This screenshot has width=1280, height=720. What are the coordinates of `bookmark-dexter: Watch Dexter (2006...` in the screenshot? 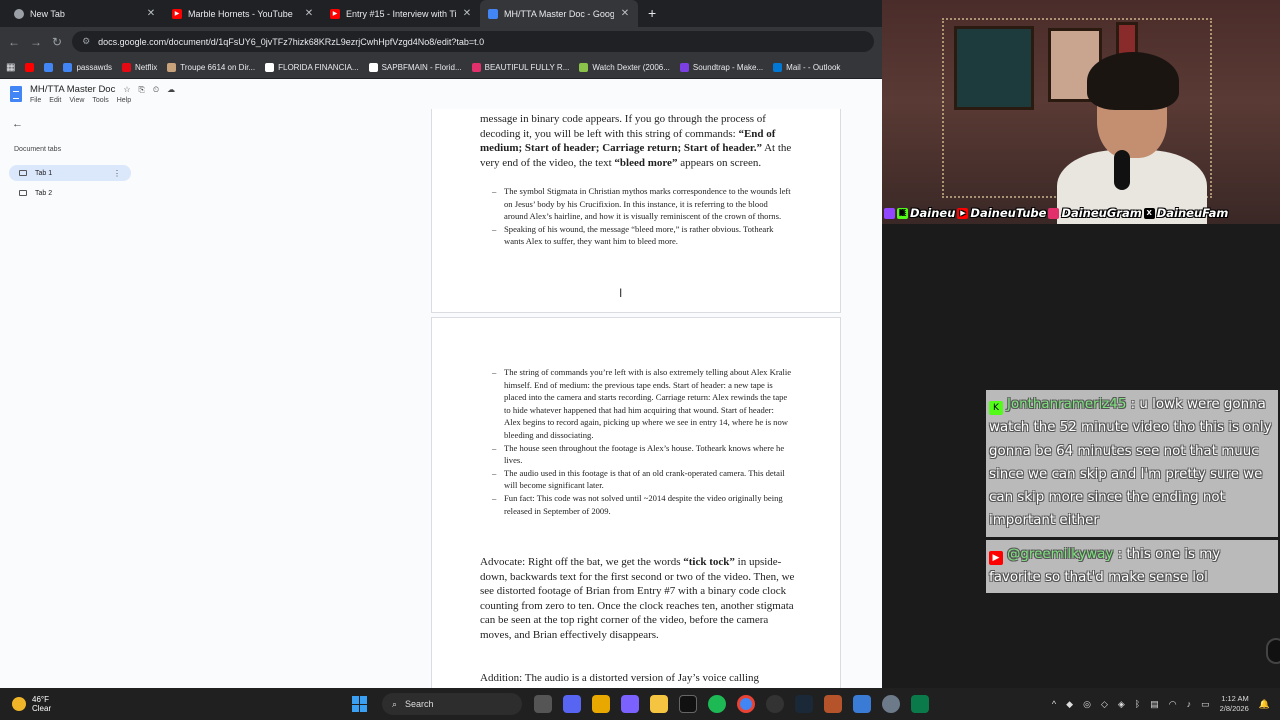 It's located at (624, 67).